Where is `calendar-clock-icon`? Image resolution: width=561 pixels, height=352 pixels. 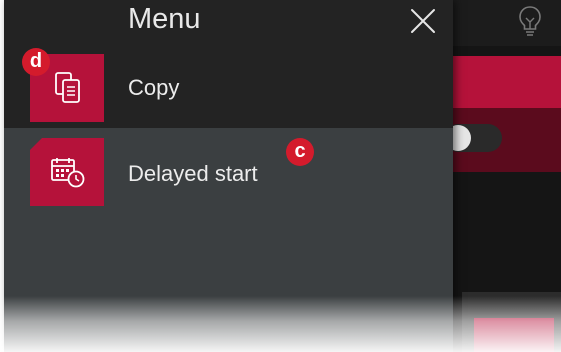 calendar-clock-icon is located at coordinates (68, 173).